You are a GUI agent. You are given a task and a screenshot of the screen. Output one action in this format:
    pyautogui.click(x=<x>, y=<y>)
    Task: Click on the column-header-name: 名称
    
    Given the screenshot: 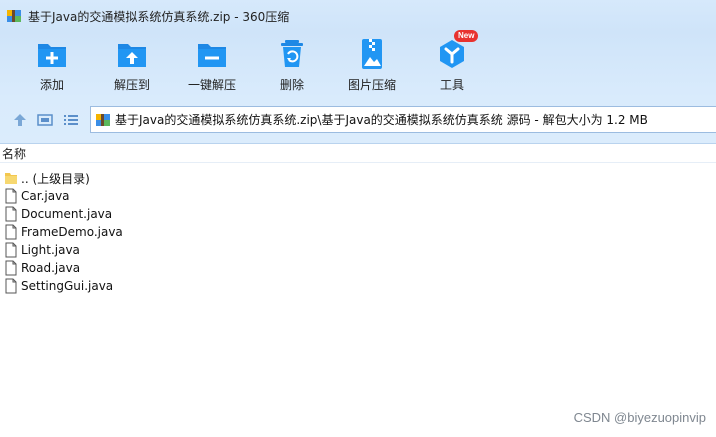 What is the action you would take?
    pyautogui.click(x=358, y=154)
    